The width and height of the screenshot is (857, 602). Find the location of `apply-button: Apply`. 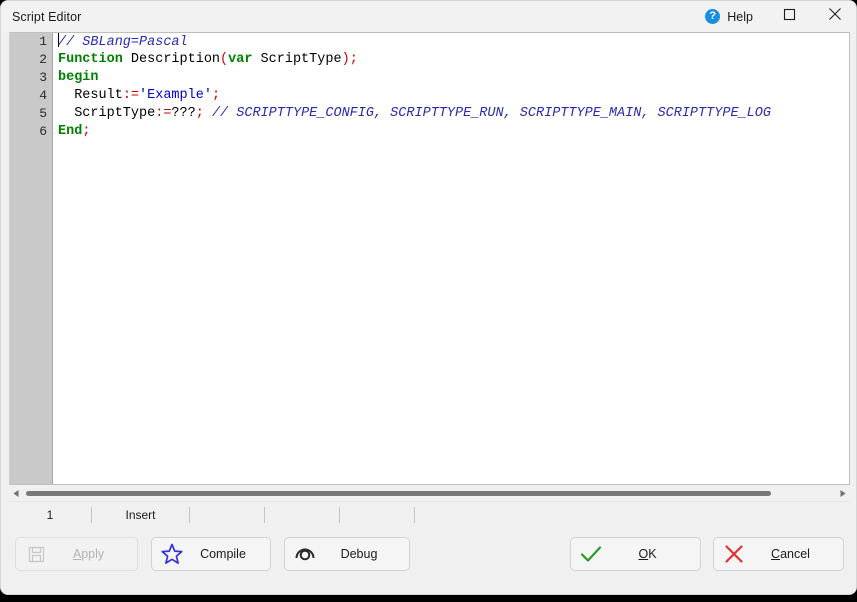

apply-button: Apply is located at coordinates (76, 554).